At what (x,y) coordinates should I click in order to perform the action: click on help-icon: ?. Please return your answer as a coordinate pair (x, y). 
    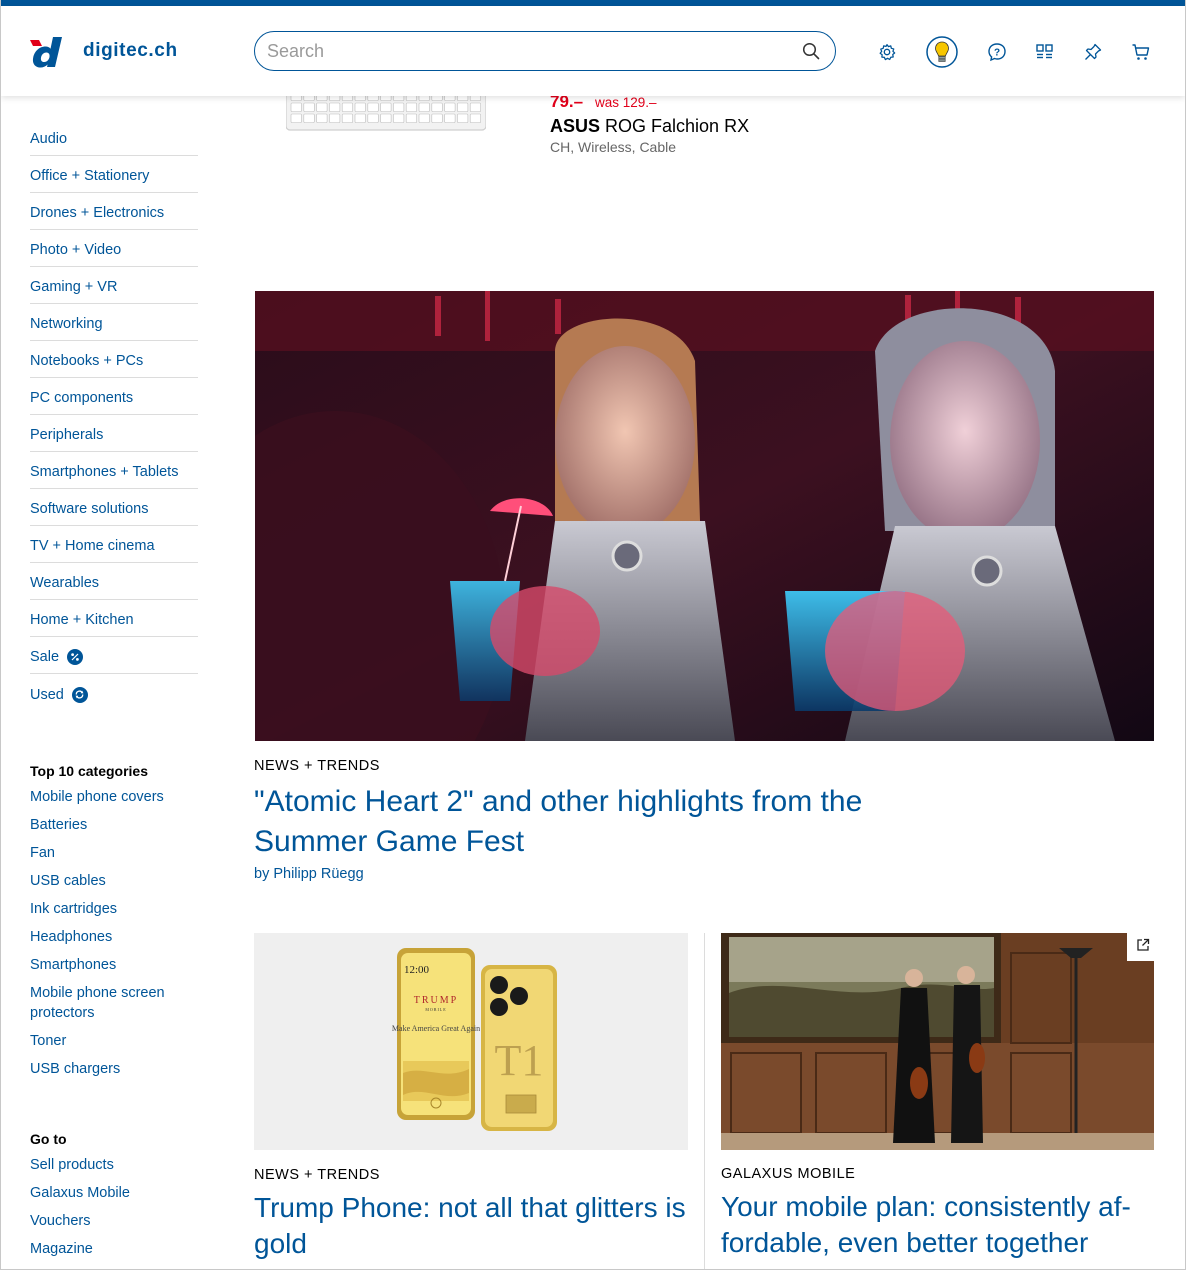
    Looking at the image, I should click on (997, 52).